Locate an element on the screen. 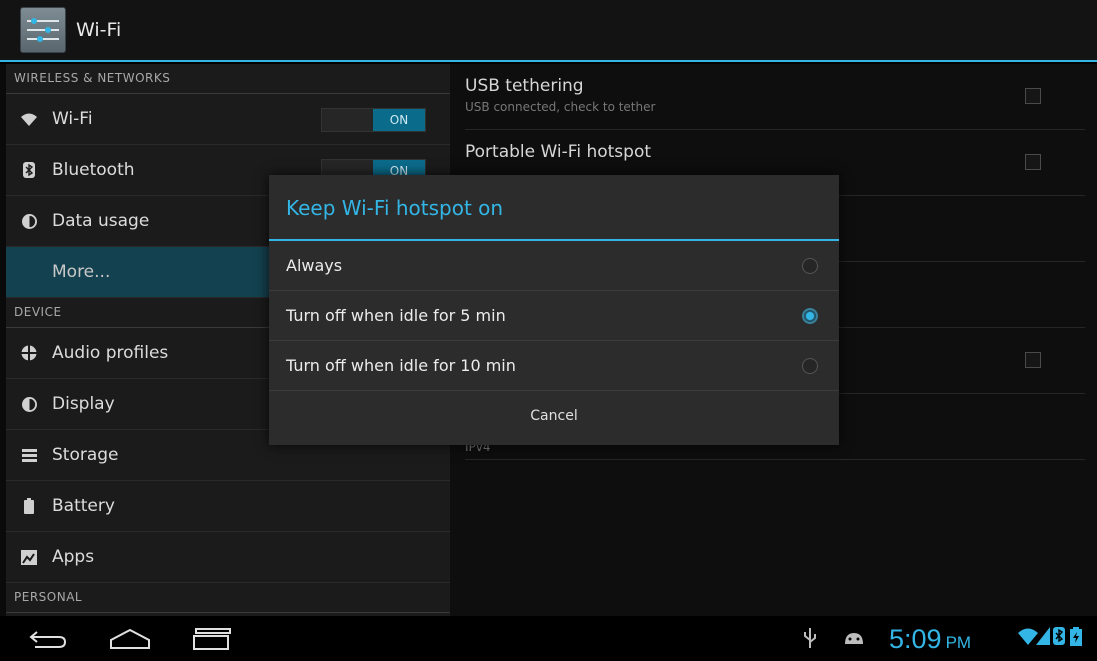 Image resolution: width=1097 pixels, height=661 pixels. clock: 5:09 PM is located at coordinates (930, 639).